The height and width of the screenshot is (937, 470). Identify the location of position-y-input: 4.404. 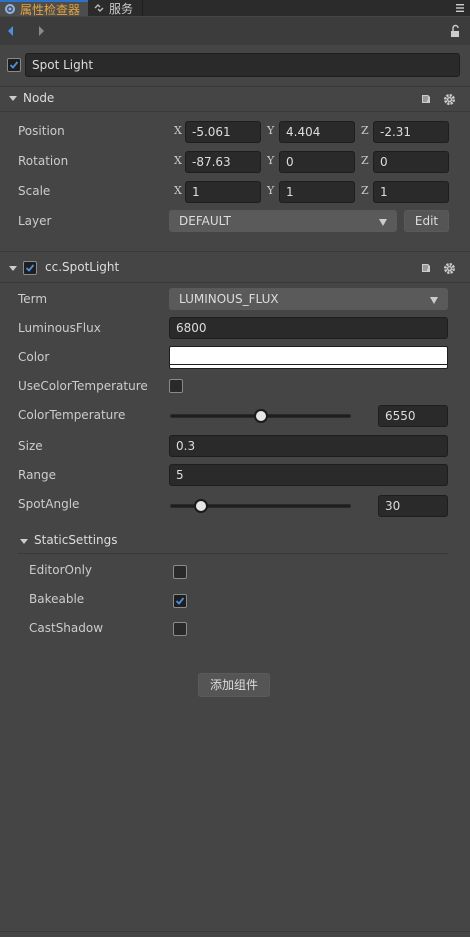
(317, 132).